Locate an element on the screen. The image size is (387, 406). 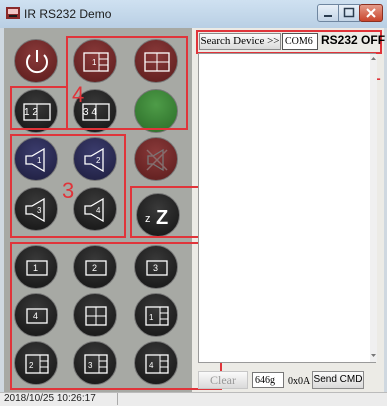
rs232-status: RS232 OFF is located at coordinates (353, 40).